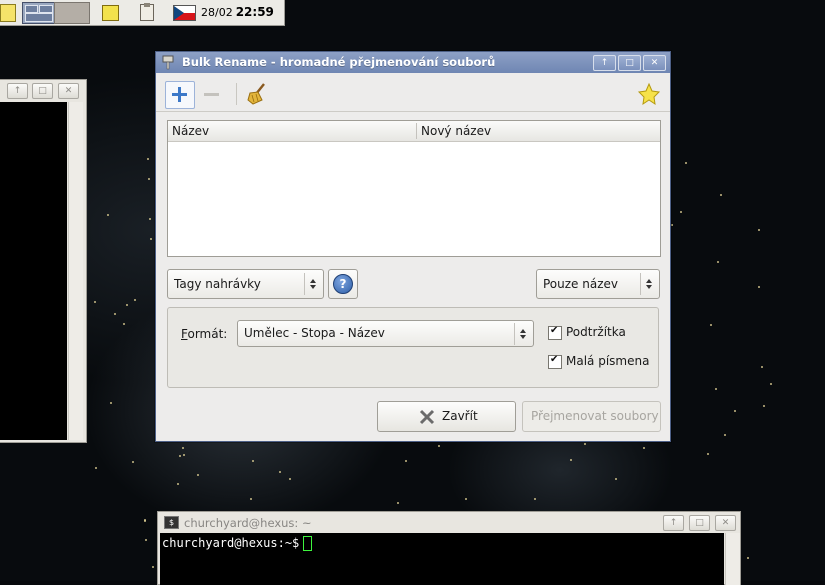 This screenshot has width=825, height=585. I want to click on clear-button, so click(258, 94).